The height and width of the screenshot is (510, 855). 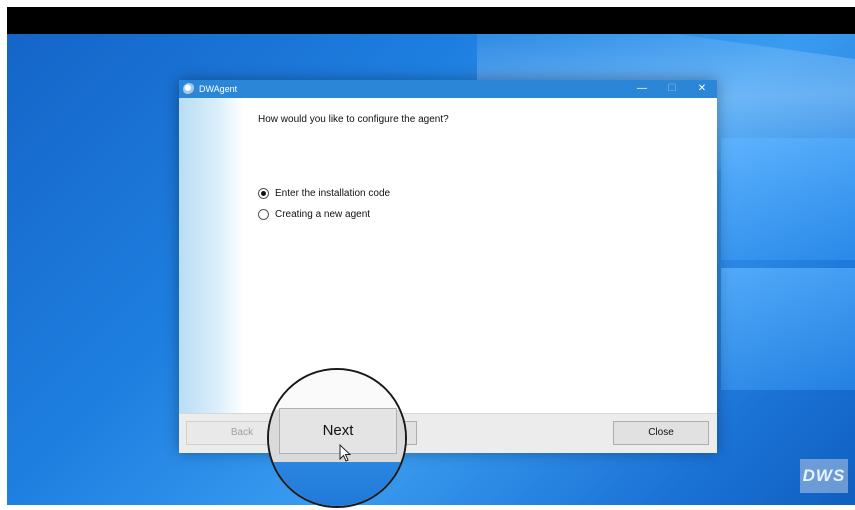 I want to click on option-installation-code: Enter the installation code, so click(x=324, y=193).